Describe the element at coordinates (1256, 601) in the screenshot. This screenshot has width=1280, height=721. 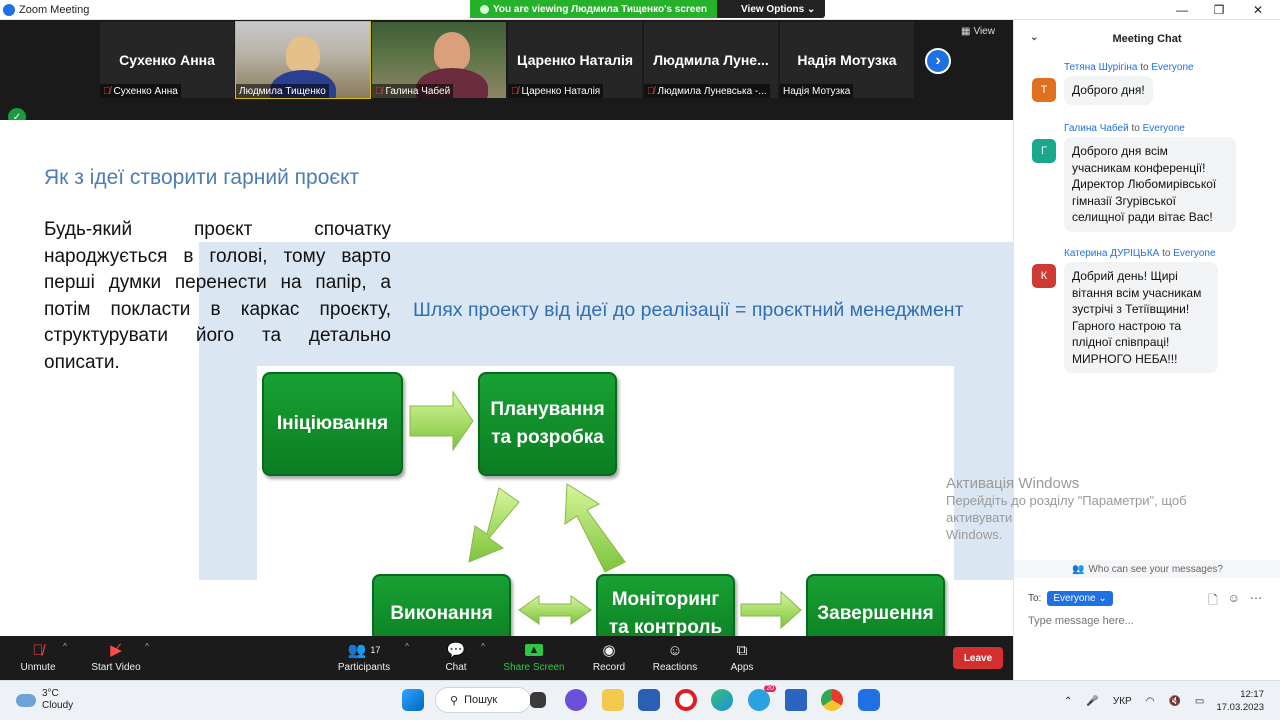
I see `more-icon: ⋯` at that location.